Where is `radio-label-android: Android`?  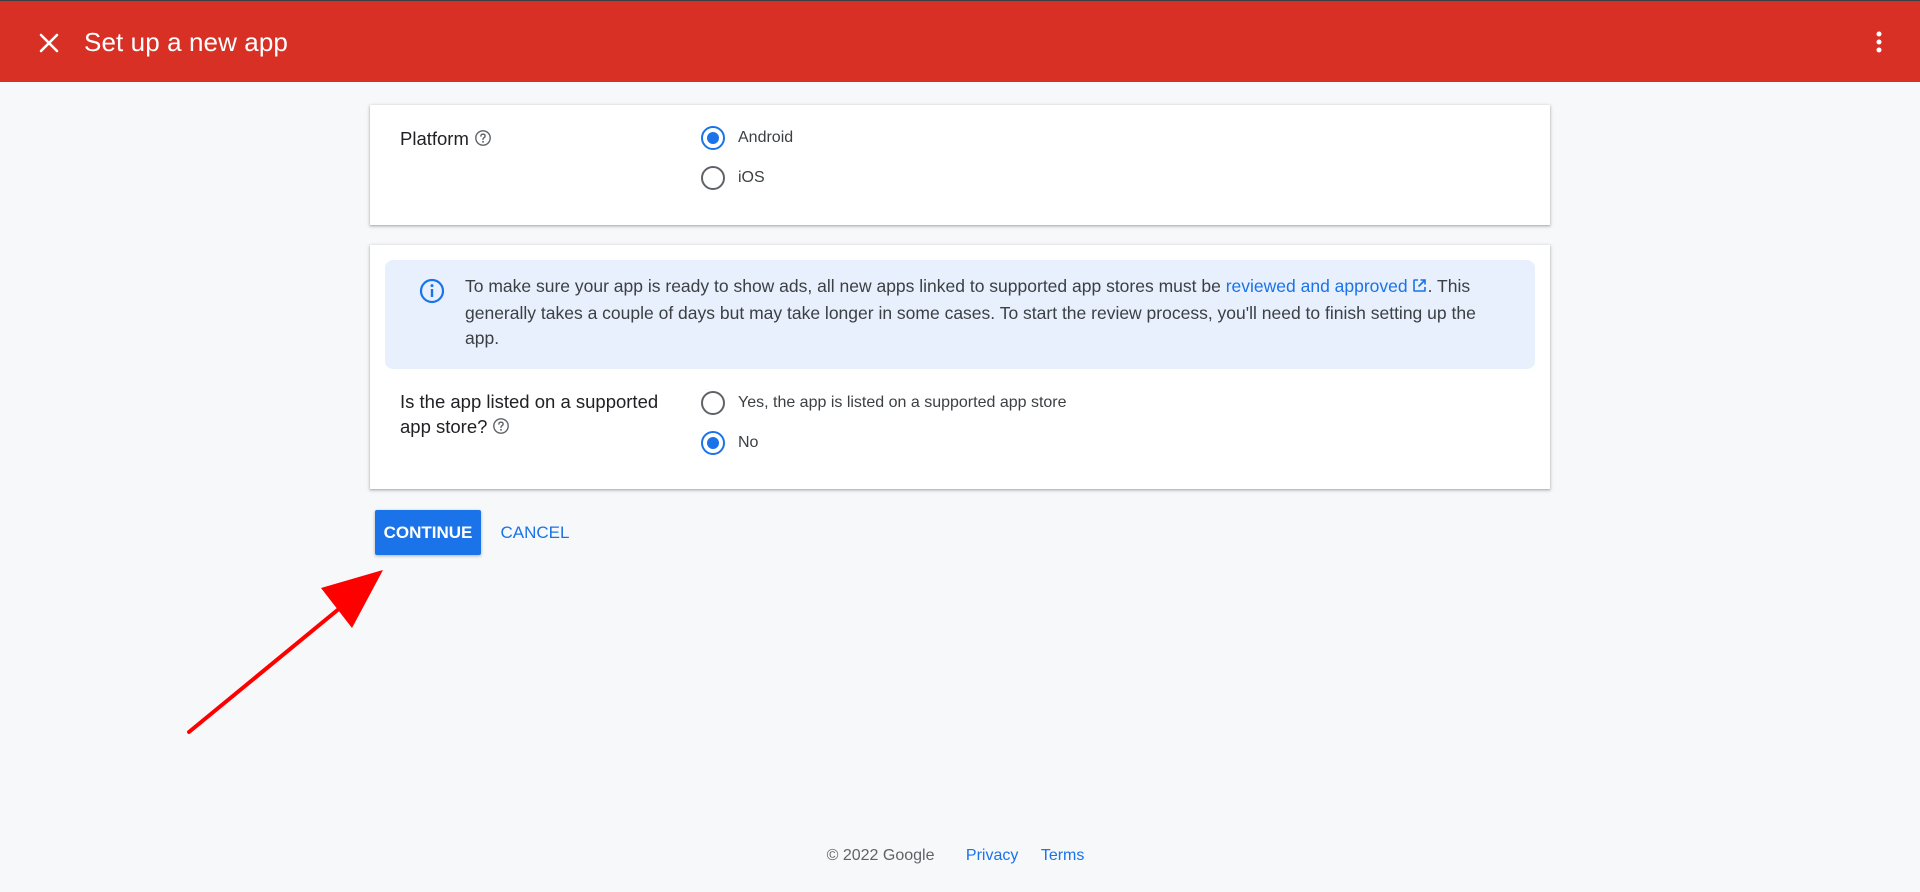 radio-label-android: Android is located at coordinates (766, 137).